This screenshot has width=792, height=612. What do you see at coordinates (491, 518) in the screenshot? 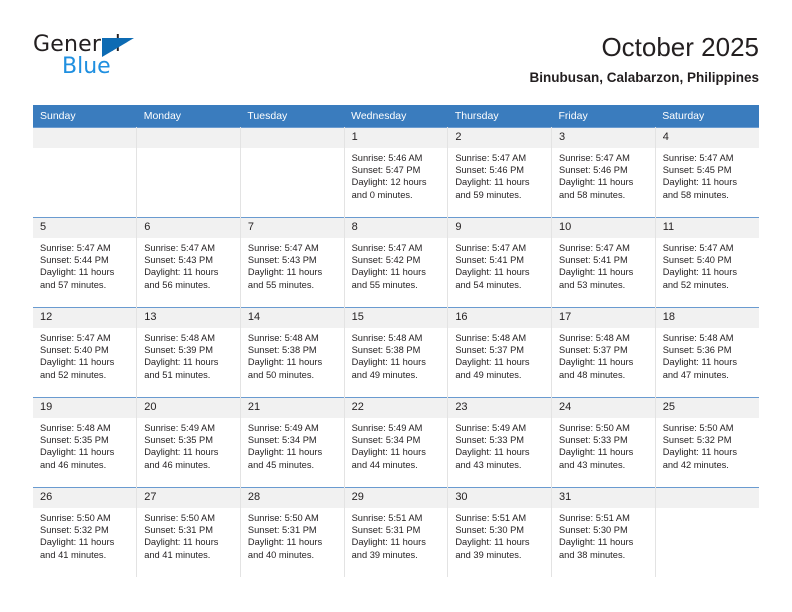
I see `sunrise-text: Sunrise: 5:51 AM` at bounding box center [491, 518].